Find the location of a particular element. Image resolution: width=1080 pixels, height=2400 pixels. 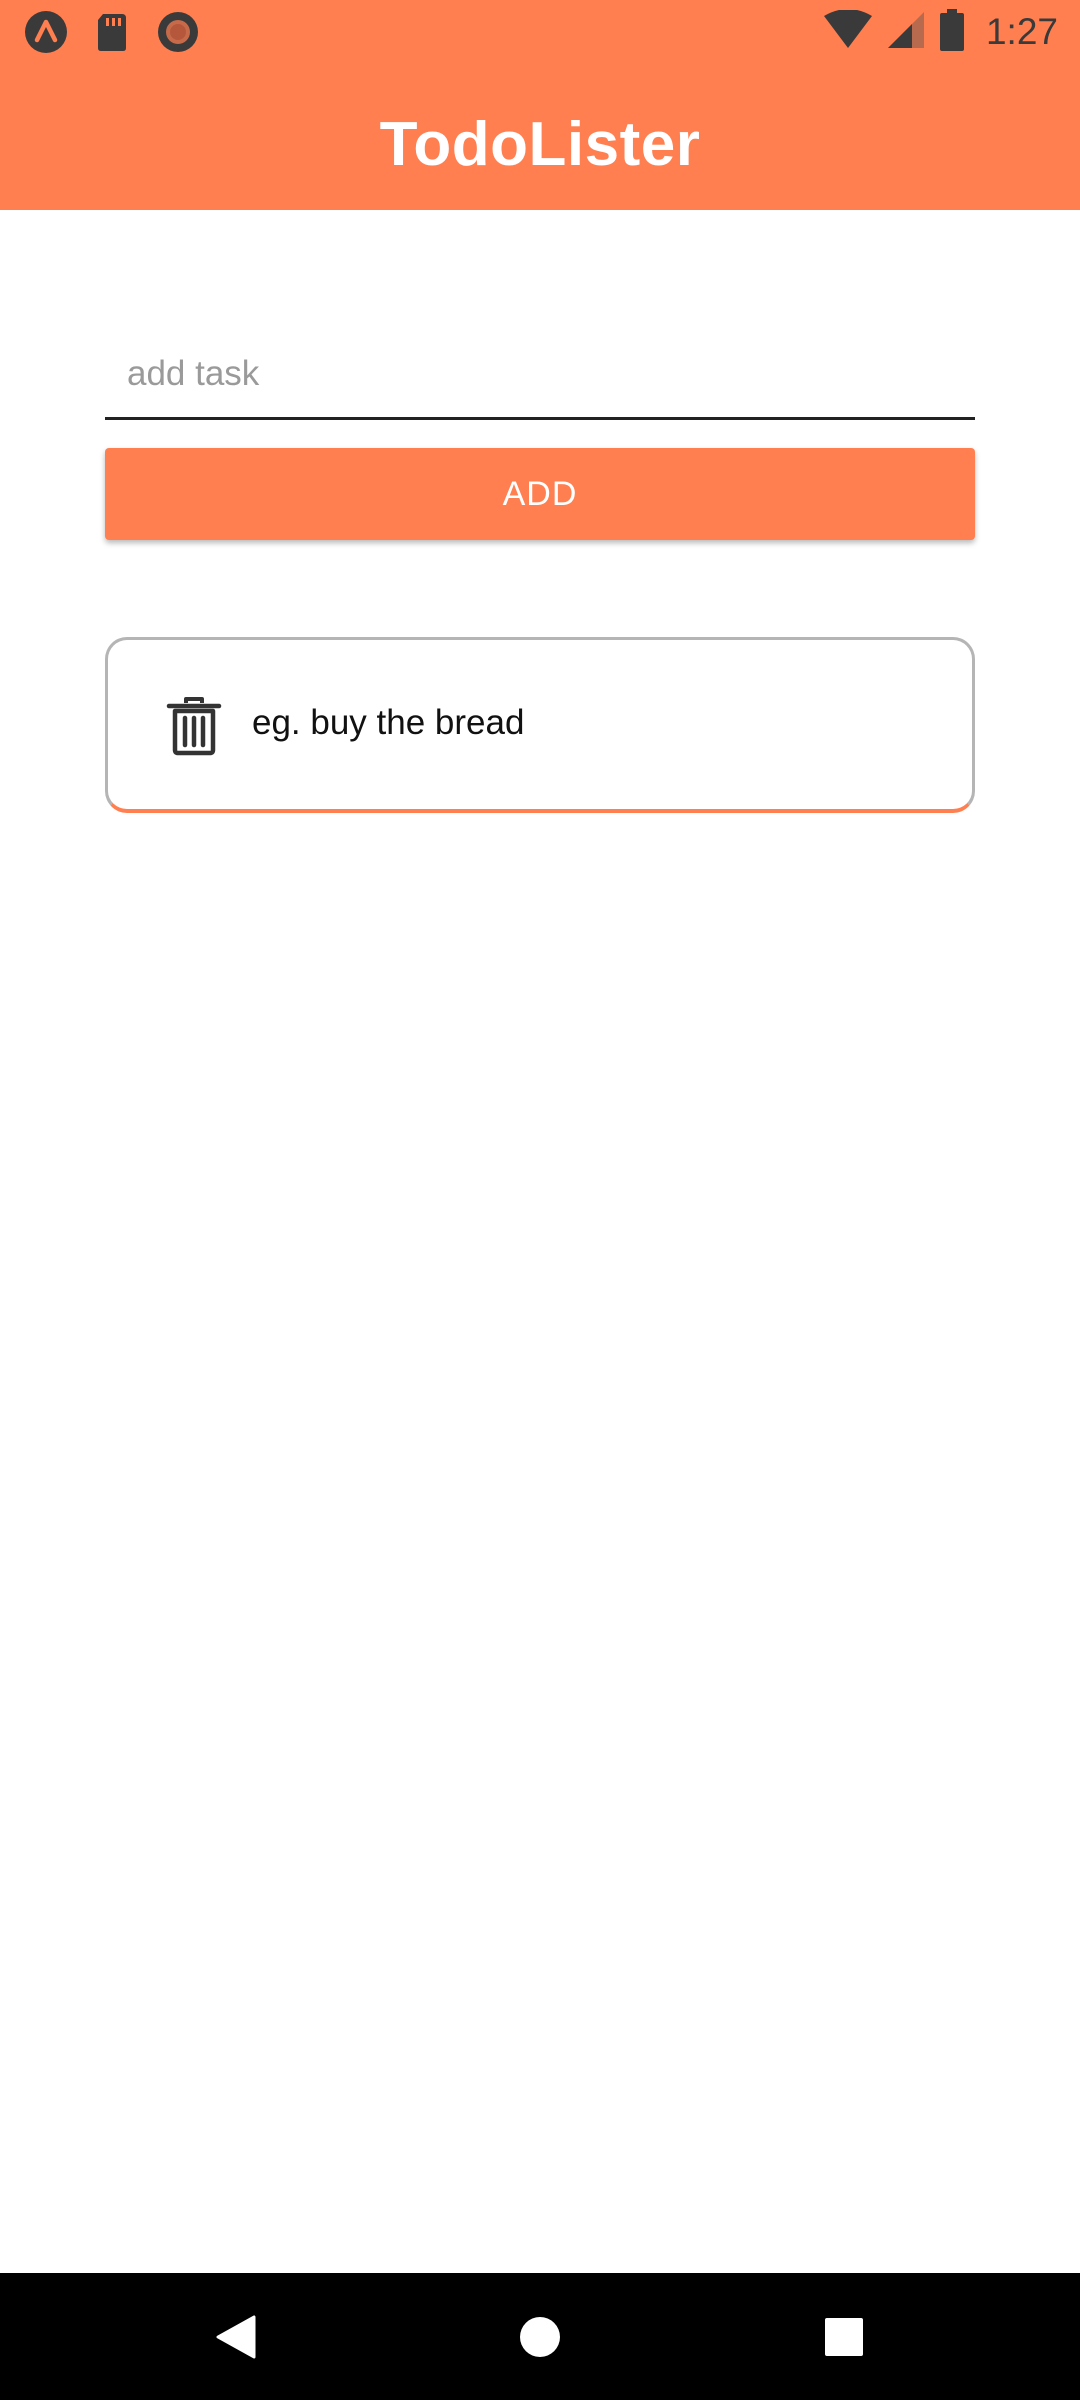

wifi-icon is located at coordinates (848, 31).